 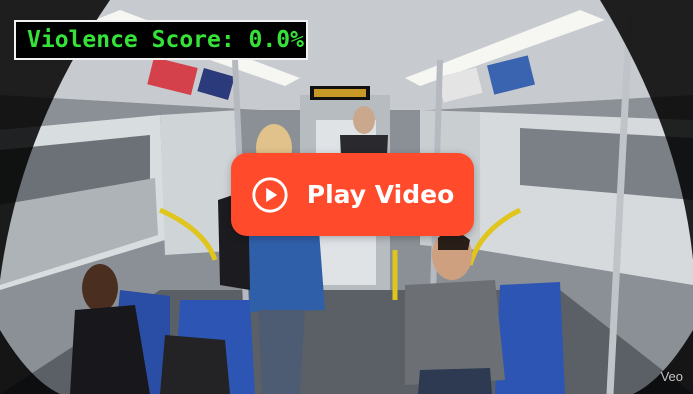 I want to click on play-video-button: Play Video, so click(x=352, y=194).